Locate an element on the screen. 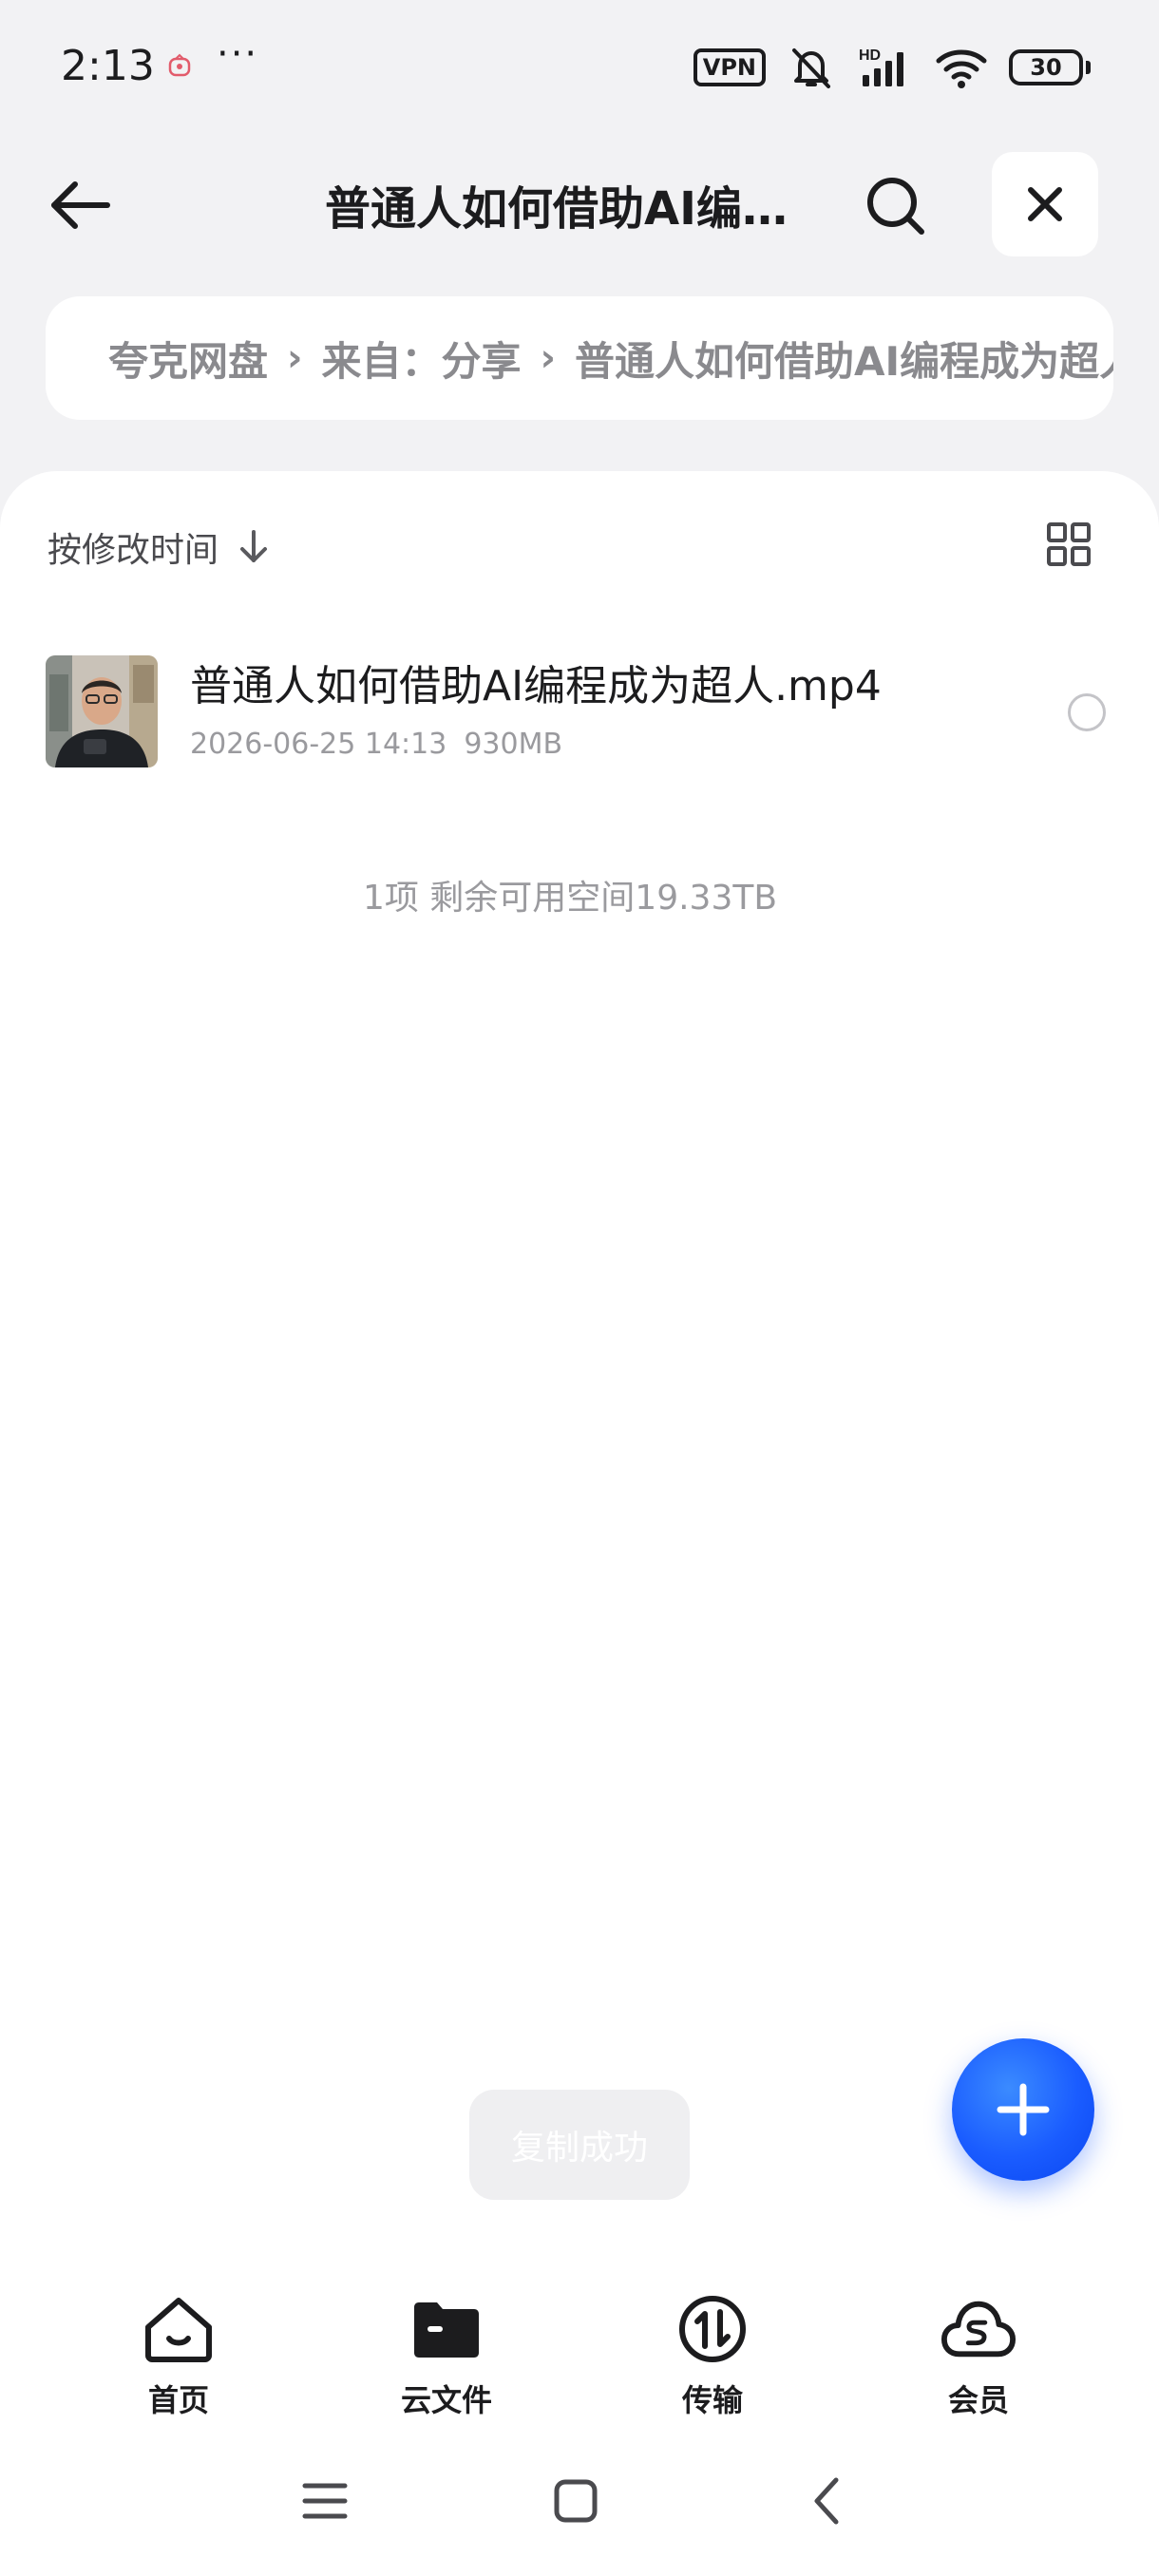 The image size is (1159, 2576). close-button is located at coordinates (1045, 204).